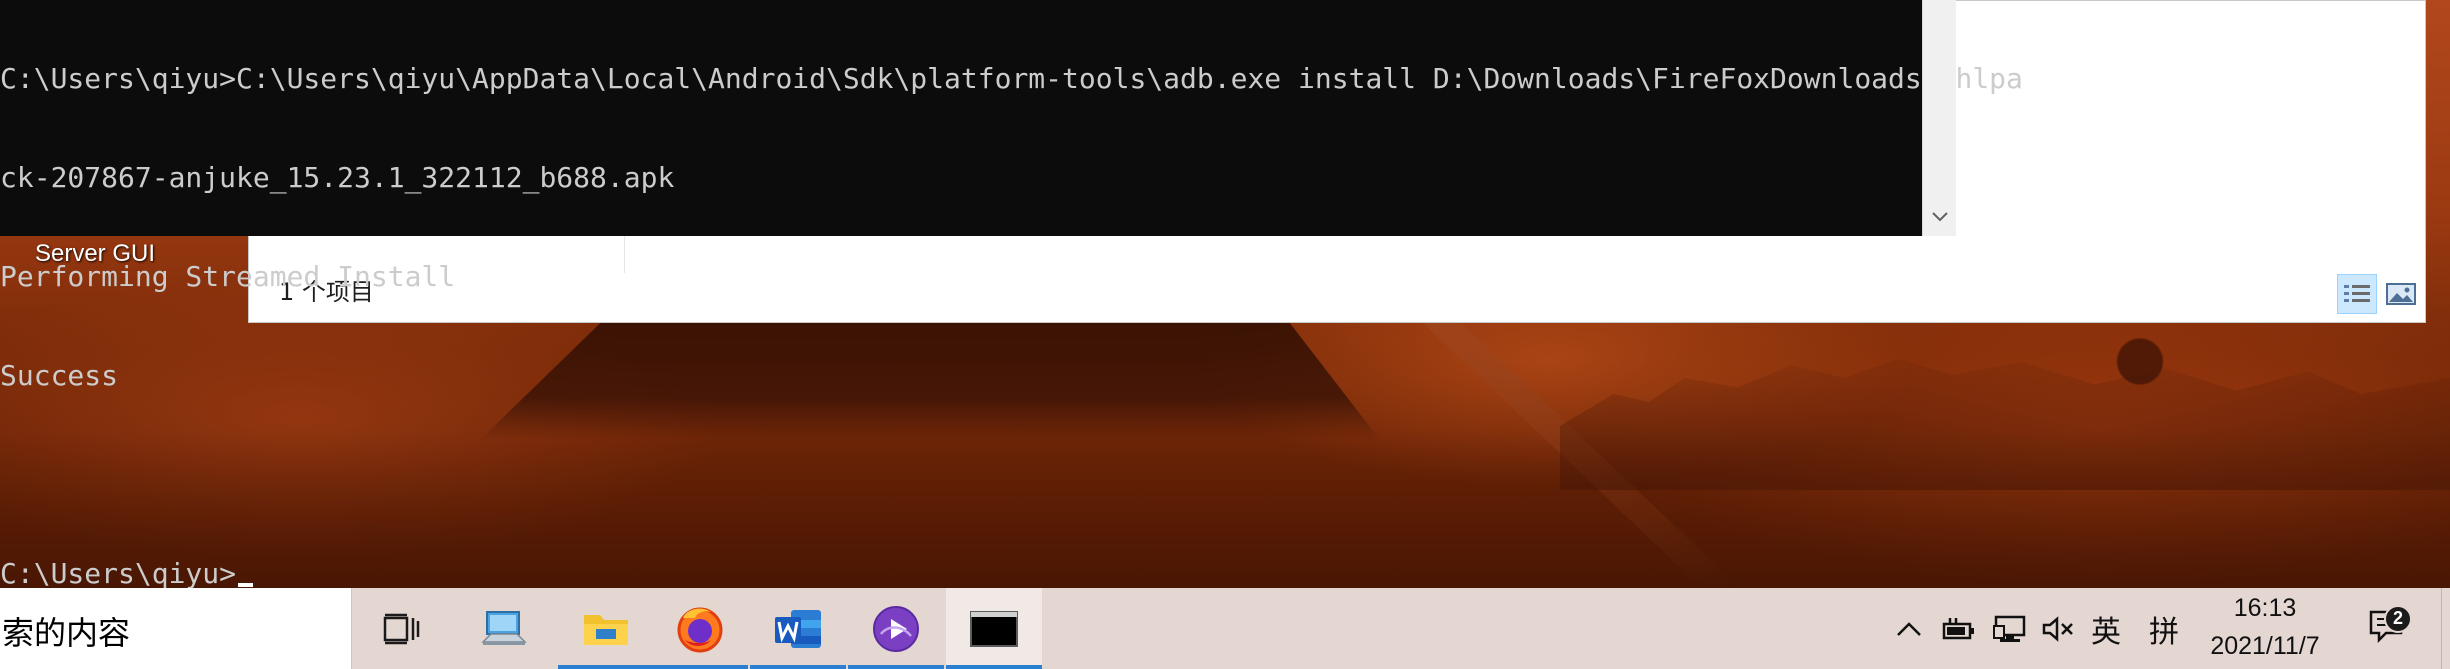 The width and height of the screenshot is (2450, 669). I want to click on show-desktop-button, so click(2445, 628).